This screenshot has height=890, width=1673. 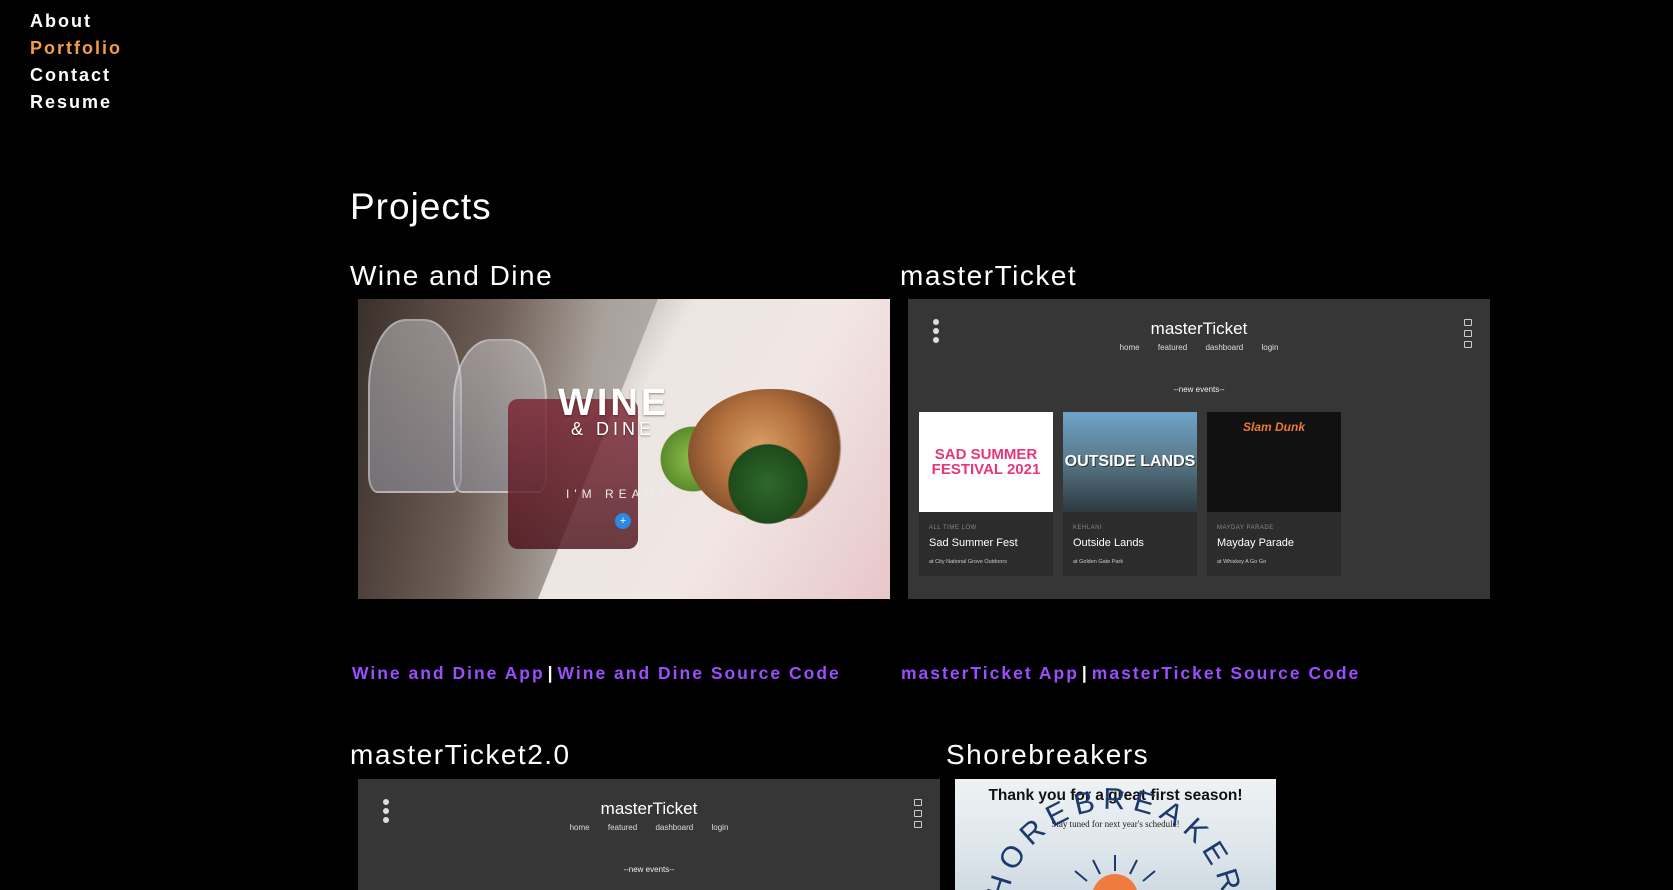 I want to click on masterticket-source-link: masterTicket Source Code, so click(x=1226, y=673).